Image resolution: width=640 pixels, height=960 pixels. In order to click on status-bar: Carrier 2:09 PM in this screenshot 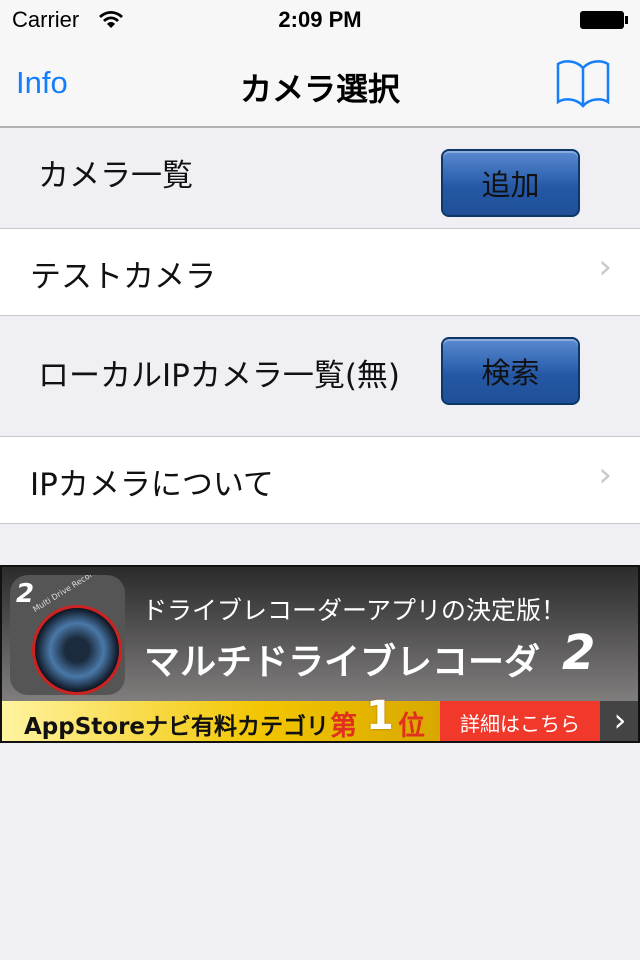, I will do `click(320, 20)`.